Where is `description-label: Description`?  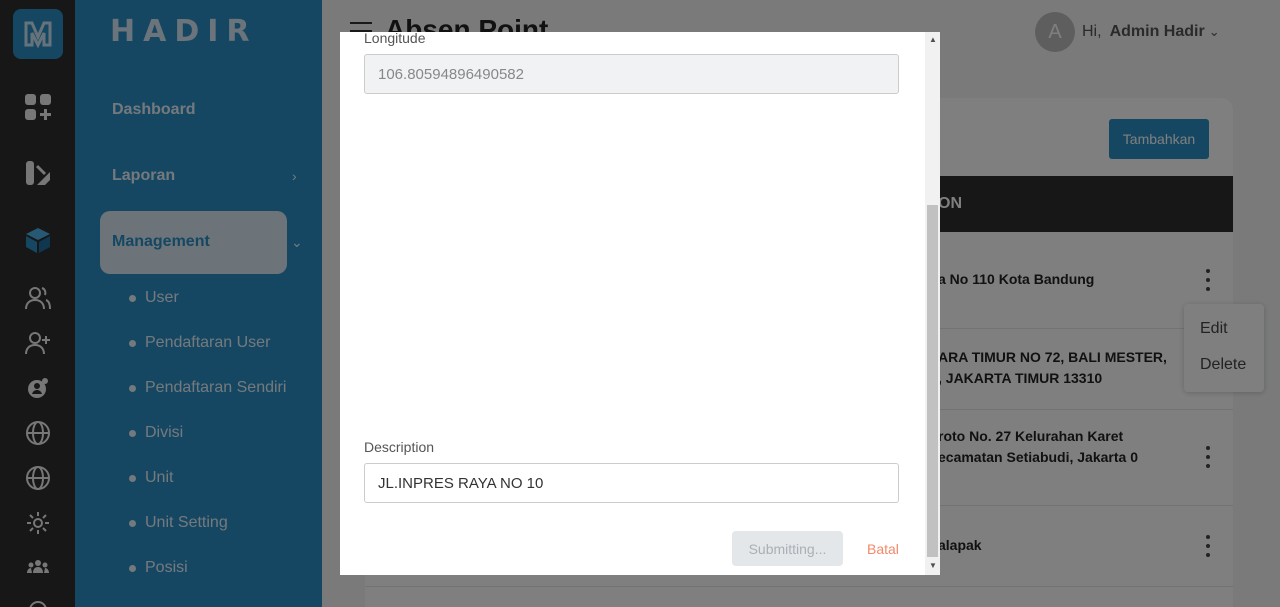 description-label: Description is located at coordinates (399, 447).